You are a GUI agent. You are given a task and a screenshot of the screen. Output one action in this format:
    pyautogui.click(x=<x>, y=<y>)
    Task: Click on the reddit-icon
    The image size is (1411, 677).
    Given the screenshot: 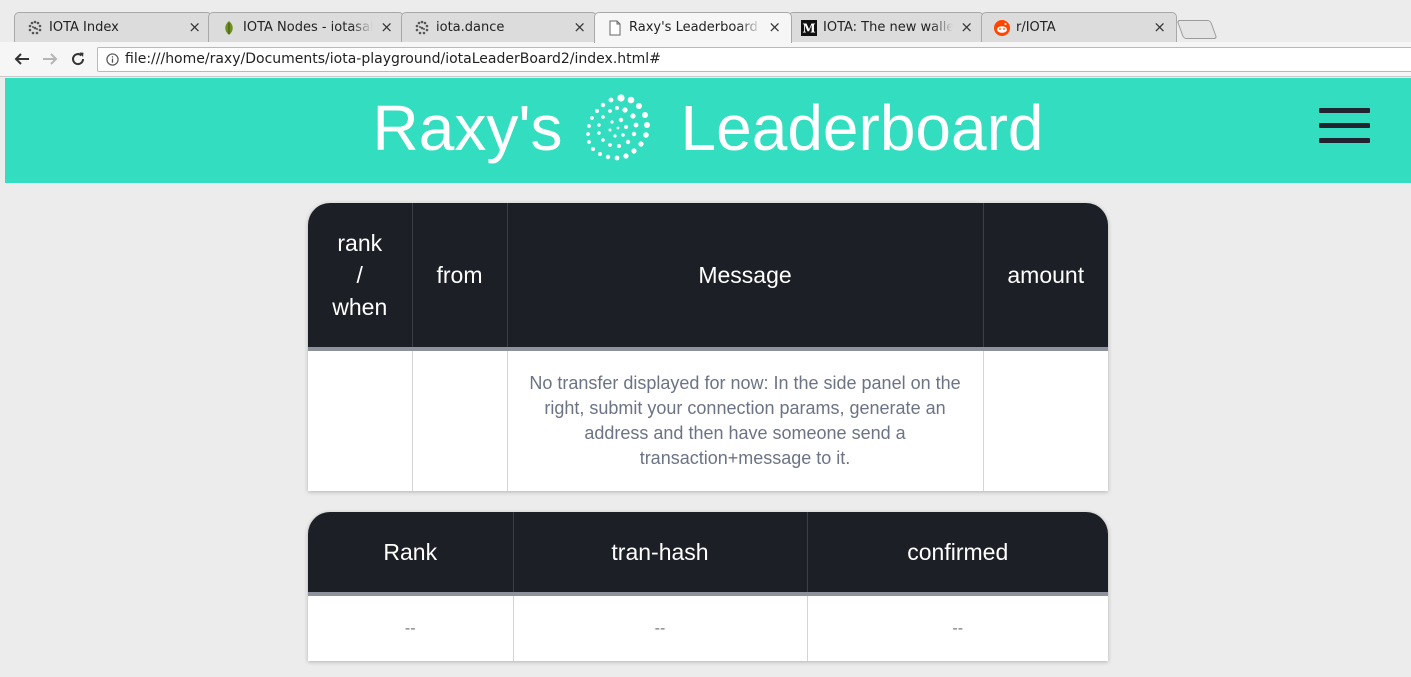 What is the action you would take?
    pyautogui.click(x=1002, y=28)
    